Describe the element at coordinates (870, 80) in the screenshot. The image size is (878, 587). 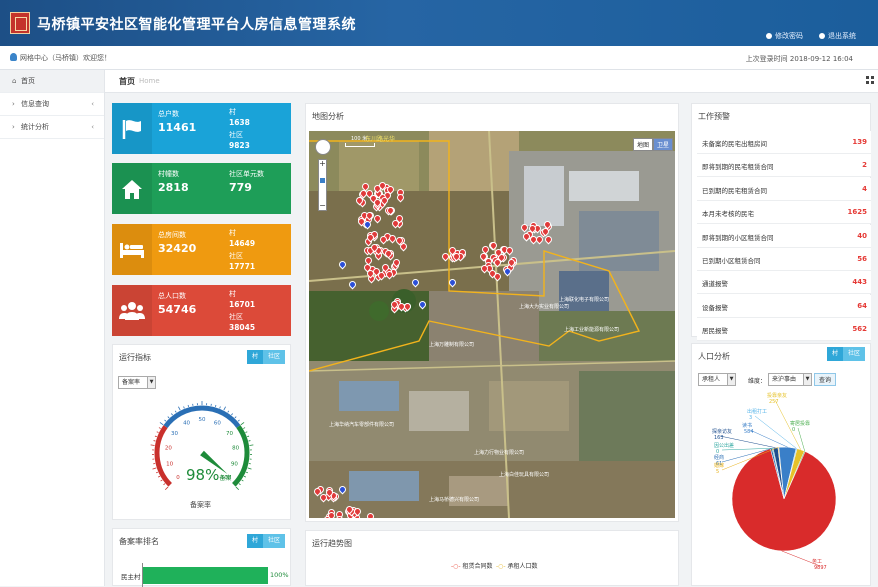
I see `grid-icon` at that location.